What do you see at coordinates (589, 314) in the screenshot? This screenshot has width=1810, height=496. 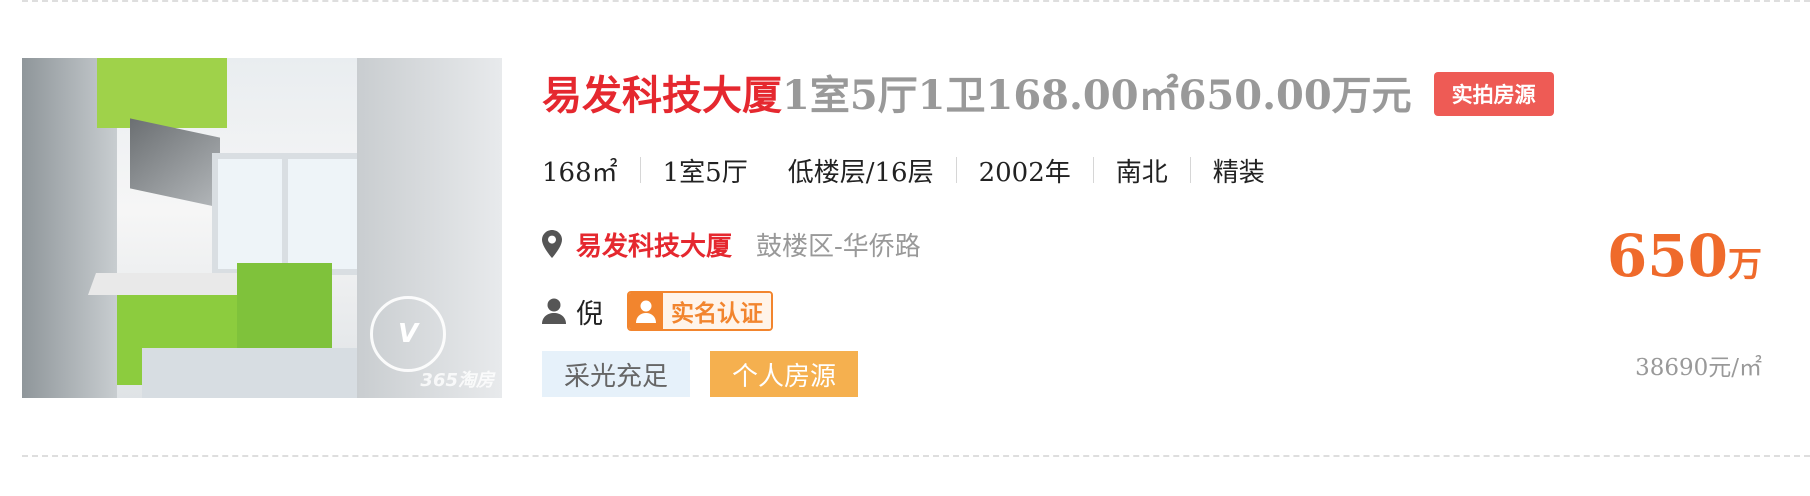 I see `agent-name: 倪` at bounding box center [589, 314].